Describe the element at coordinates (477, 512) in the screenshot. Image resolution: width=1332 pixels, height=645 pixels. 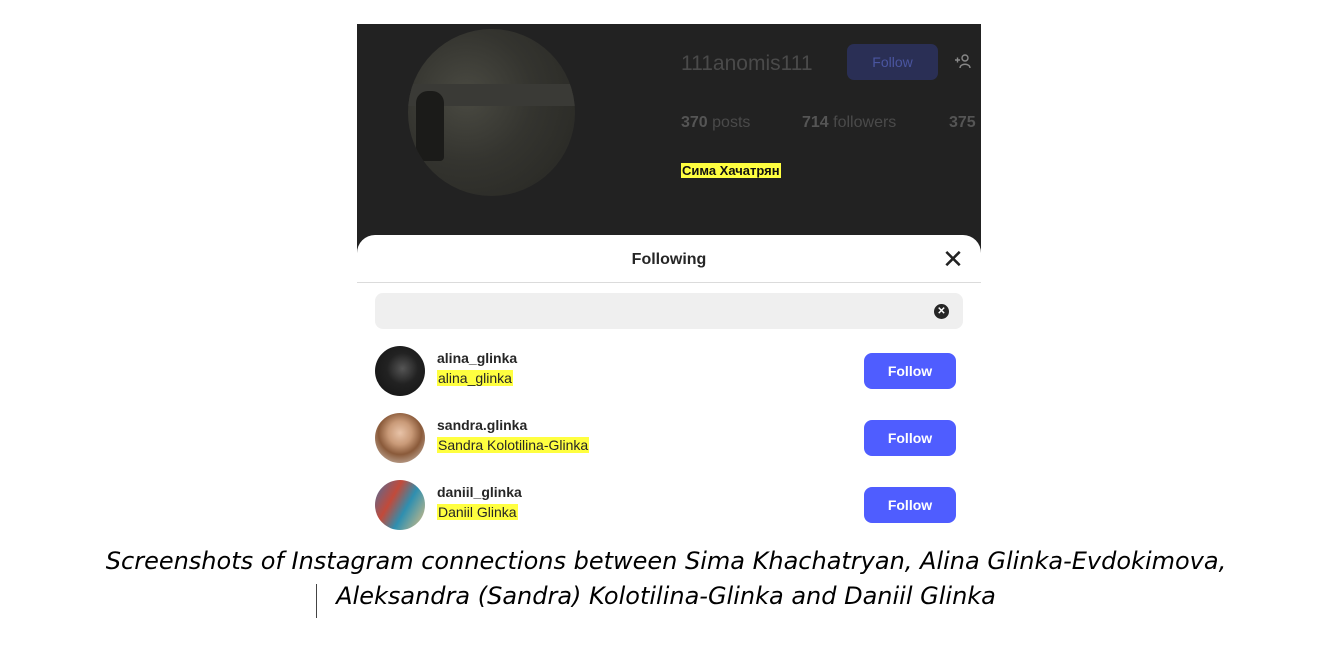
I see `user-full-name: Daniil Glinka` at that location.